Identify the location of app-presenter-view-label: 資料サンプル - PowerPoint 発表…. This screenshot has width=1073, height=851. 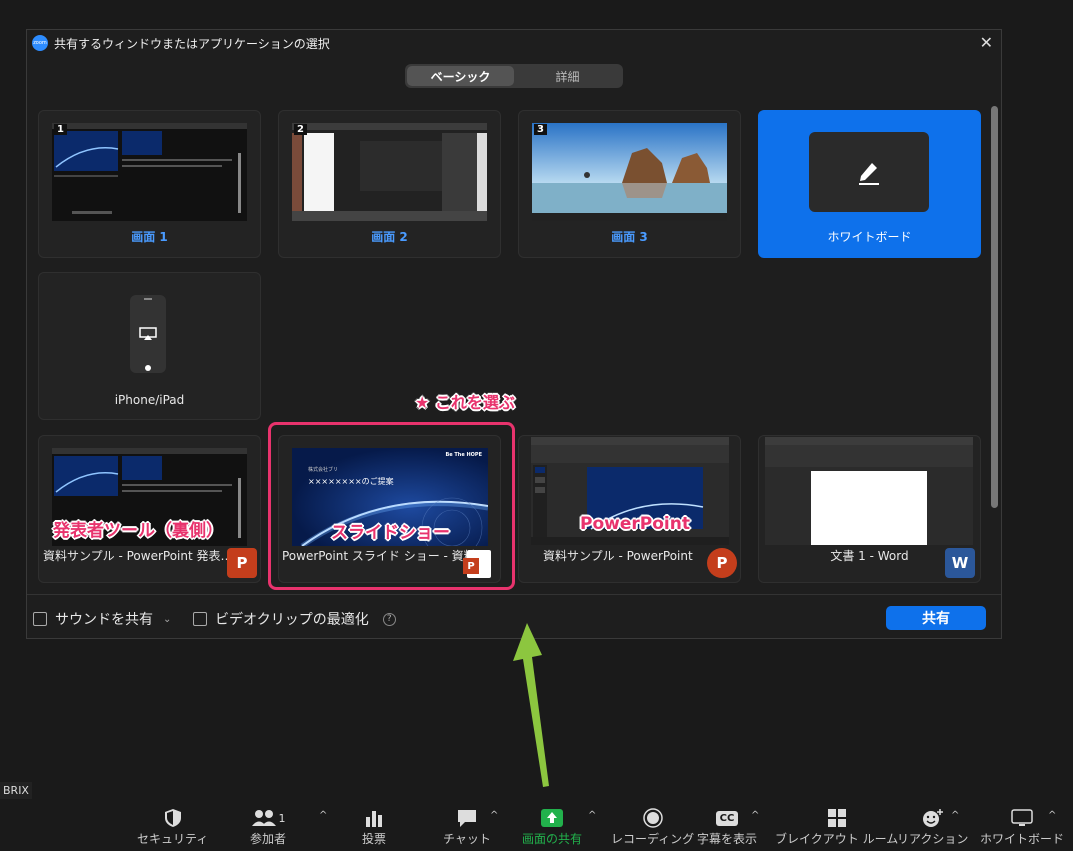
(138, 556).